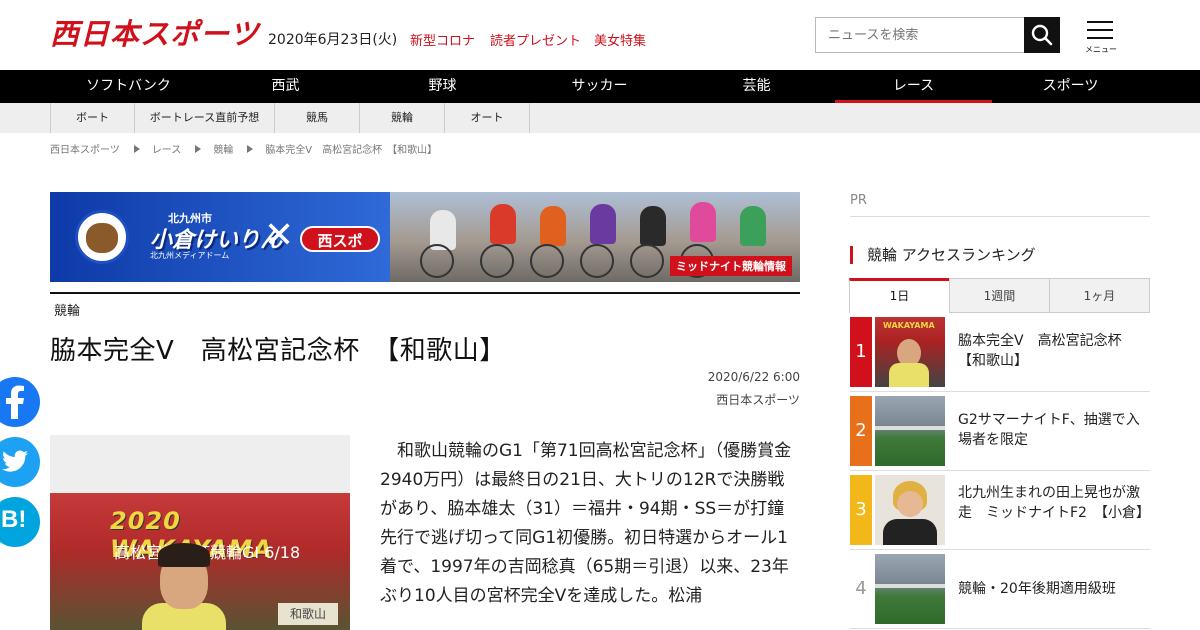 Image resolution: width=1200 pixels, height=630 pixels. Describe the element at coordinates (223, 148) in the screenshot. I see `breadcrumb-keirin: 競輪` at that location.